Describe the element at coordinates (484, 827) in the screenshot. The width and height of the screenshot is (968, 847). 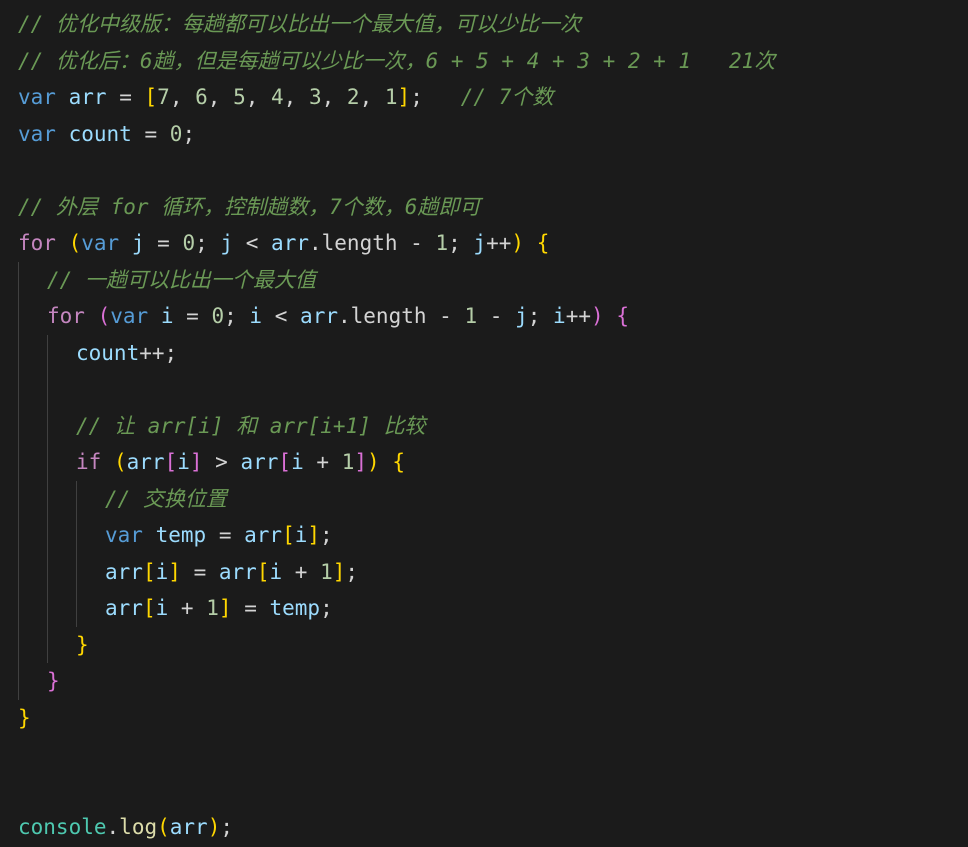
I see `code-line: console.log(arr);` at that location.